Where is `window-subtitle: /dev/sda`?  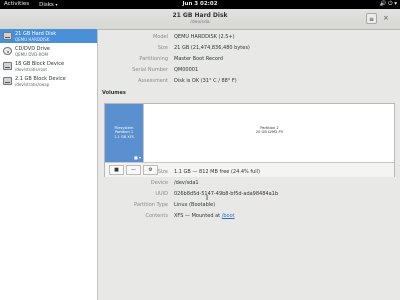
window-subtitle: /dev/sda is located at coordinates (200, 22).